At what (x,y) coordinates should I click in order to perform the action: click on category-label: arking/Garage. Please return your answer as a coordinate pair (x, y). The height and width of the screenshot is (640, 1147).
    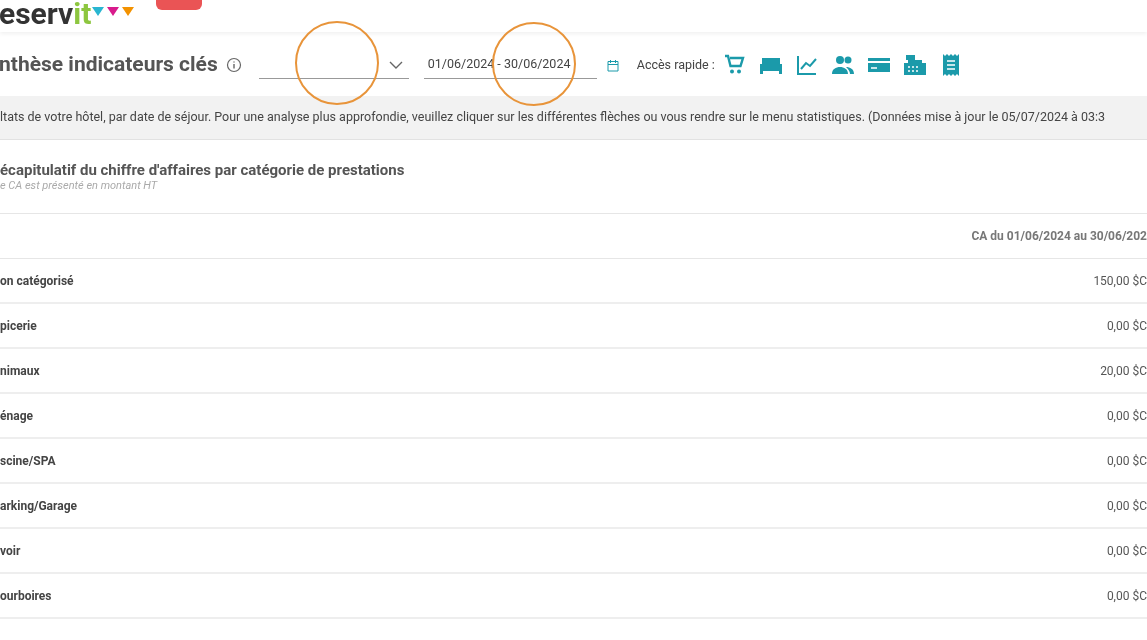
    Looking at the image, I should click on (38, 506).